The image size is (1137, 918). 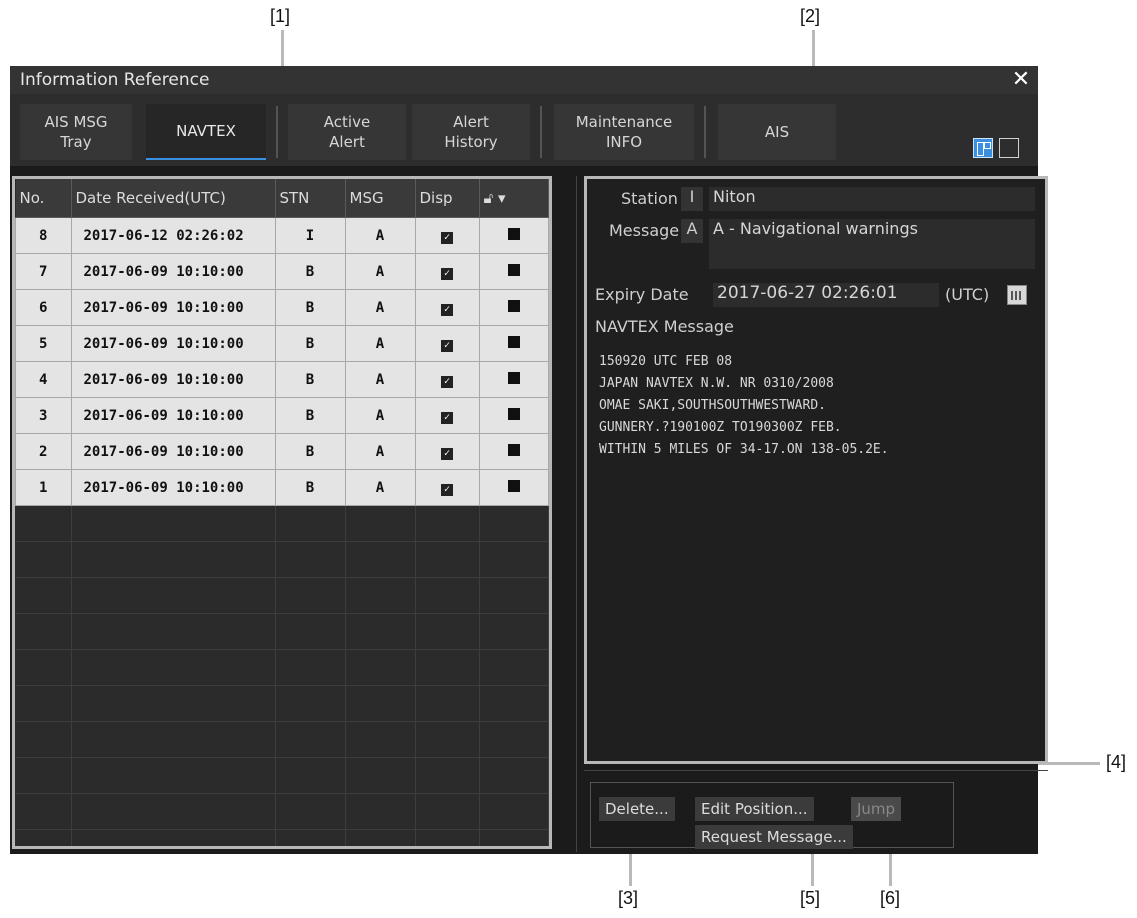 I want to click on table-row: 1 2017-06-09 10:10:00 B A ✓, so click(x=282, y=487).